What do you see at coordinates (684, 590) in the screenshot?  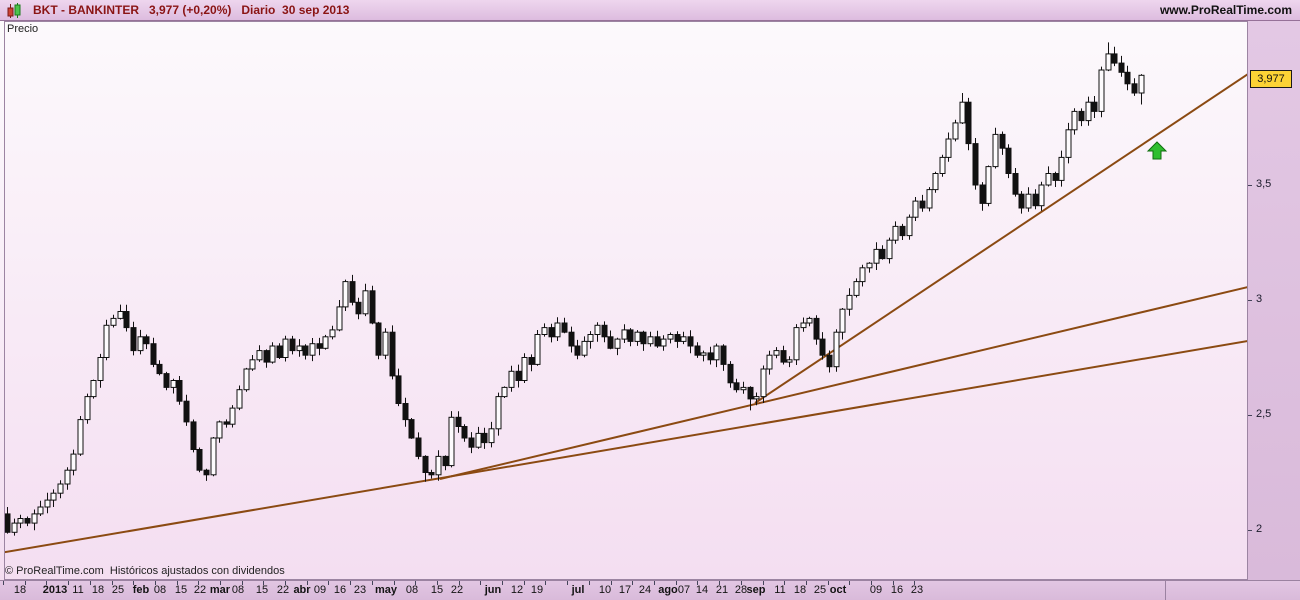 I see `time-axis-day-label: 07` at bounding box center [684, 590].